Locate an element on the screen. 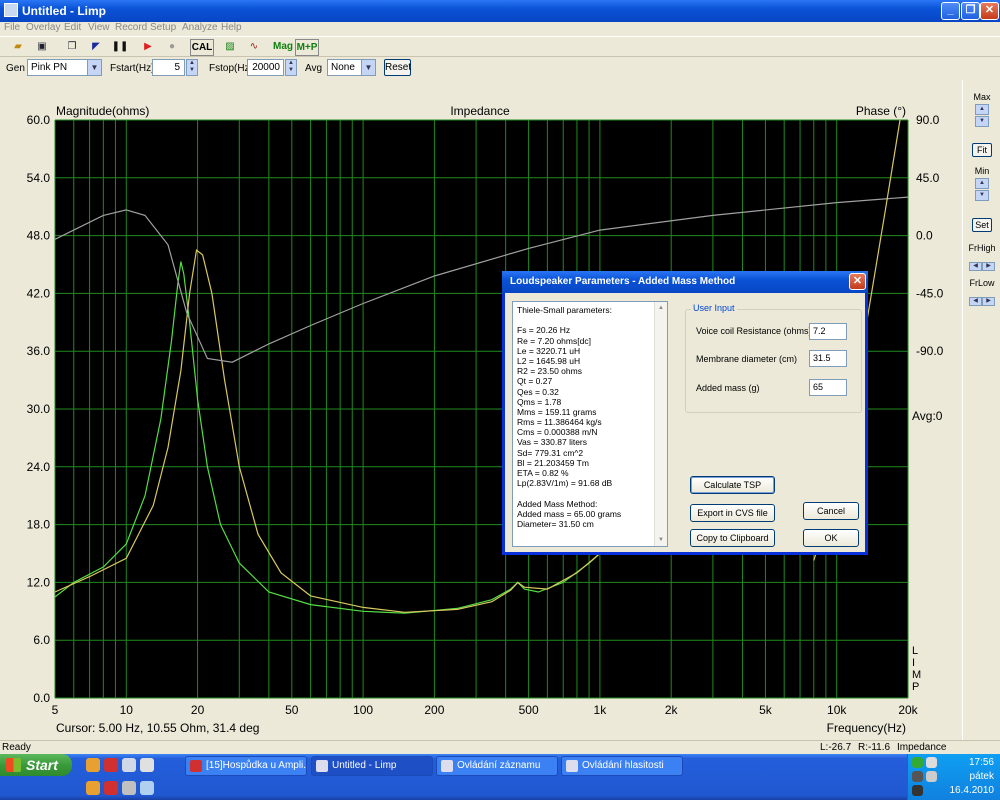  restore-button: ❐ is located at coordinates (970, 11).